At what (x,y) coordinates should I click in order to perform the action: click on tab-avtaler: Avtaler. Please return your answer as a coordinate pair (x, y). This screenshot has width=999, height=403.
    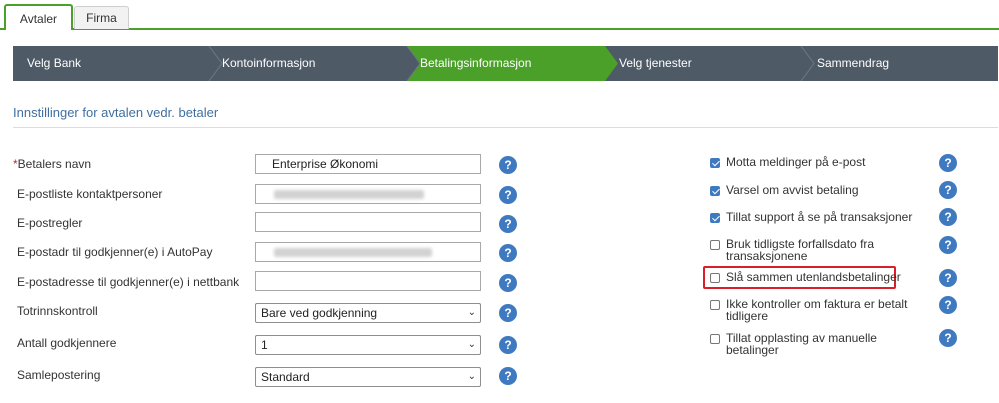
    Looking at the image, I should click on (38, 17).